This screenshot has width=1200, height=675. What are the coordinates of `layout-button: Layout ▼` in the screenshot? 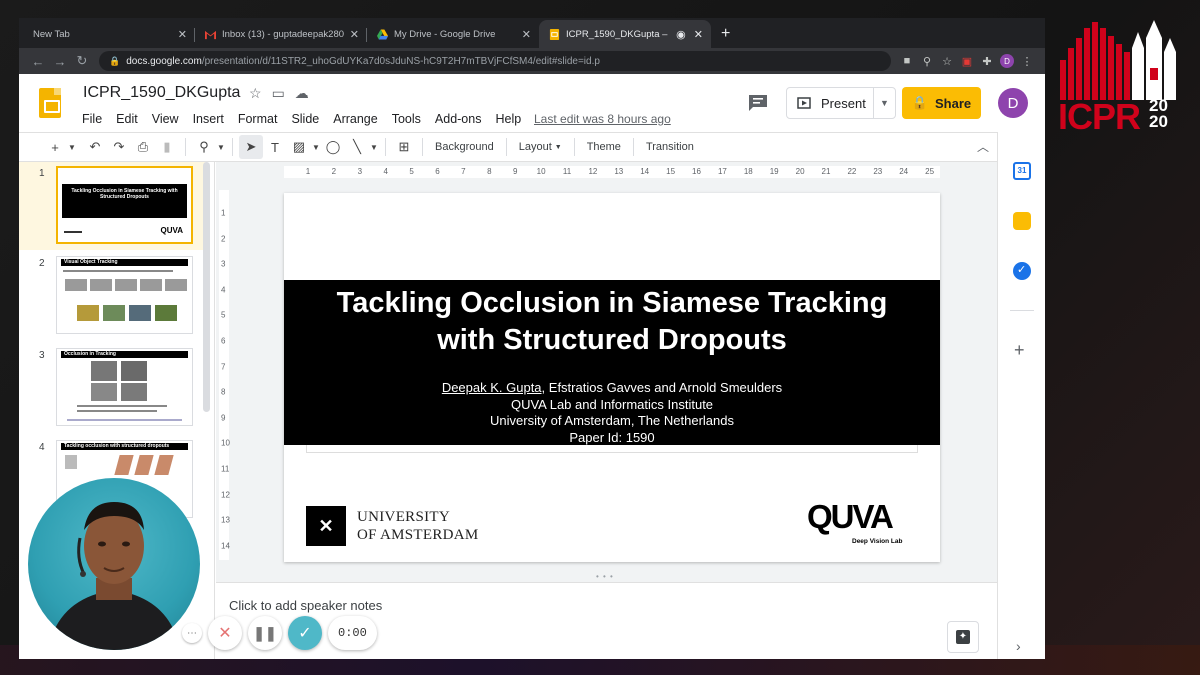 It's located at (540, 147).